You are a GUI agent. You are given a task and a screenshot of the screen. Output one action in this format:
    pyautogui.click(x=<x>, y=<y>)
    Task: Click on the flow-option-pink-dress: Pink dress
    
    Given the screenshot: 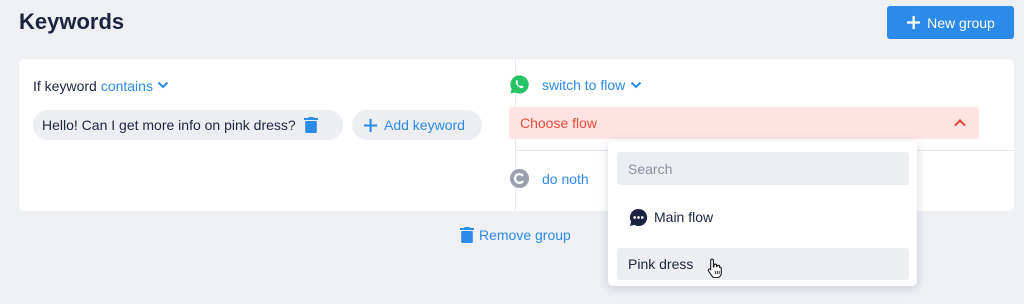 What is the action you would take?
    pyautogui.click(x=763, y=264)
    